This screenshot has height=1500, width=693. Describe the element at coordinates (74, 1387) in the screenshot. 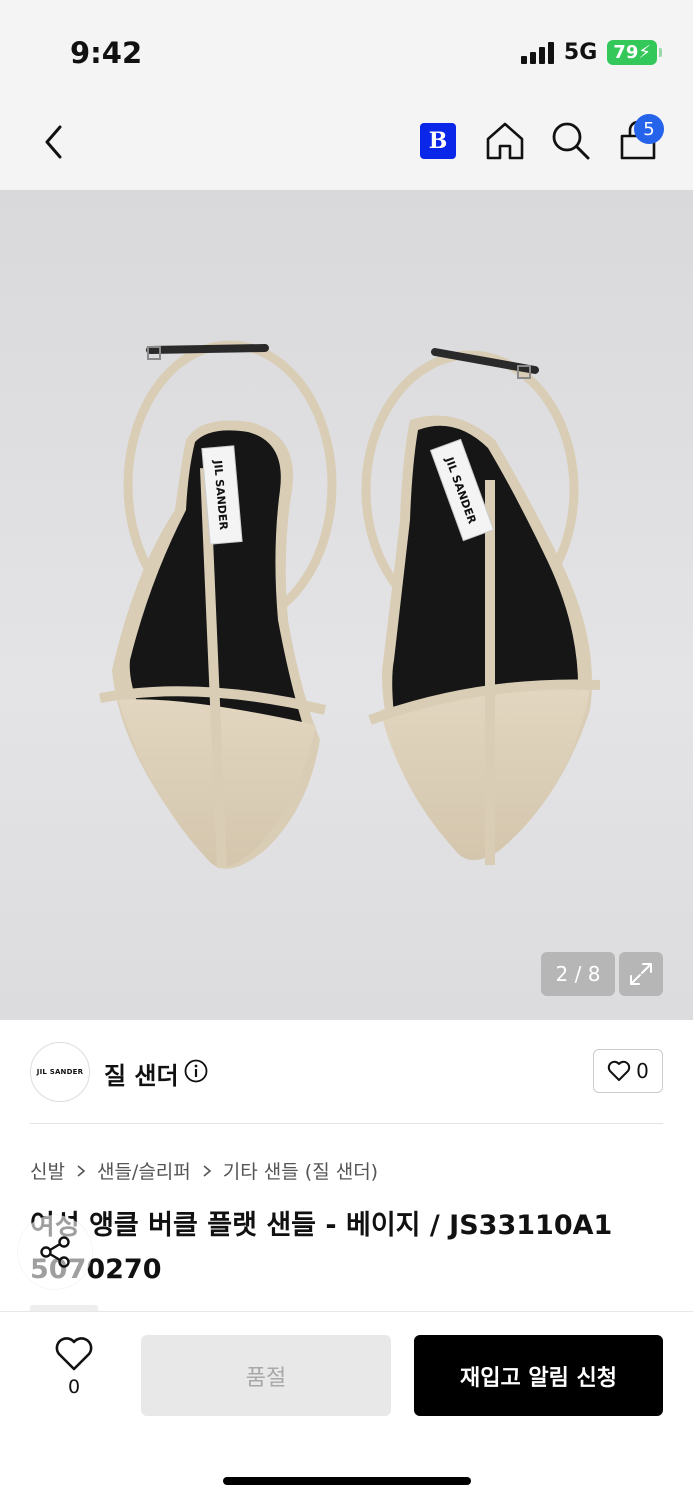

I see `wishlist-count: 0` at that location.